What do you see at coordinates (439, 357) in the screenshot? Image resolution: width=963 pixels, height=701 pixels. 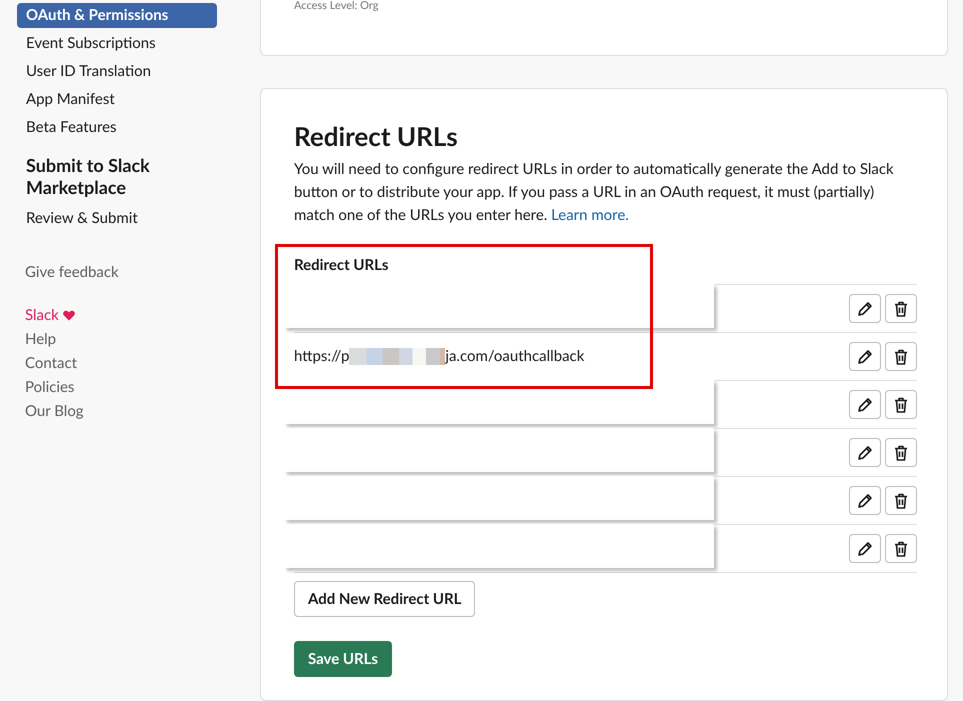 I see `url-text: https://p ja.com/oauthcallback` at bounding box center [439, 357].